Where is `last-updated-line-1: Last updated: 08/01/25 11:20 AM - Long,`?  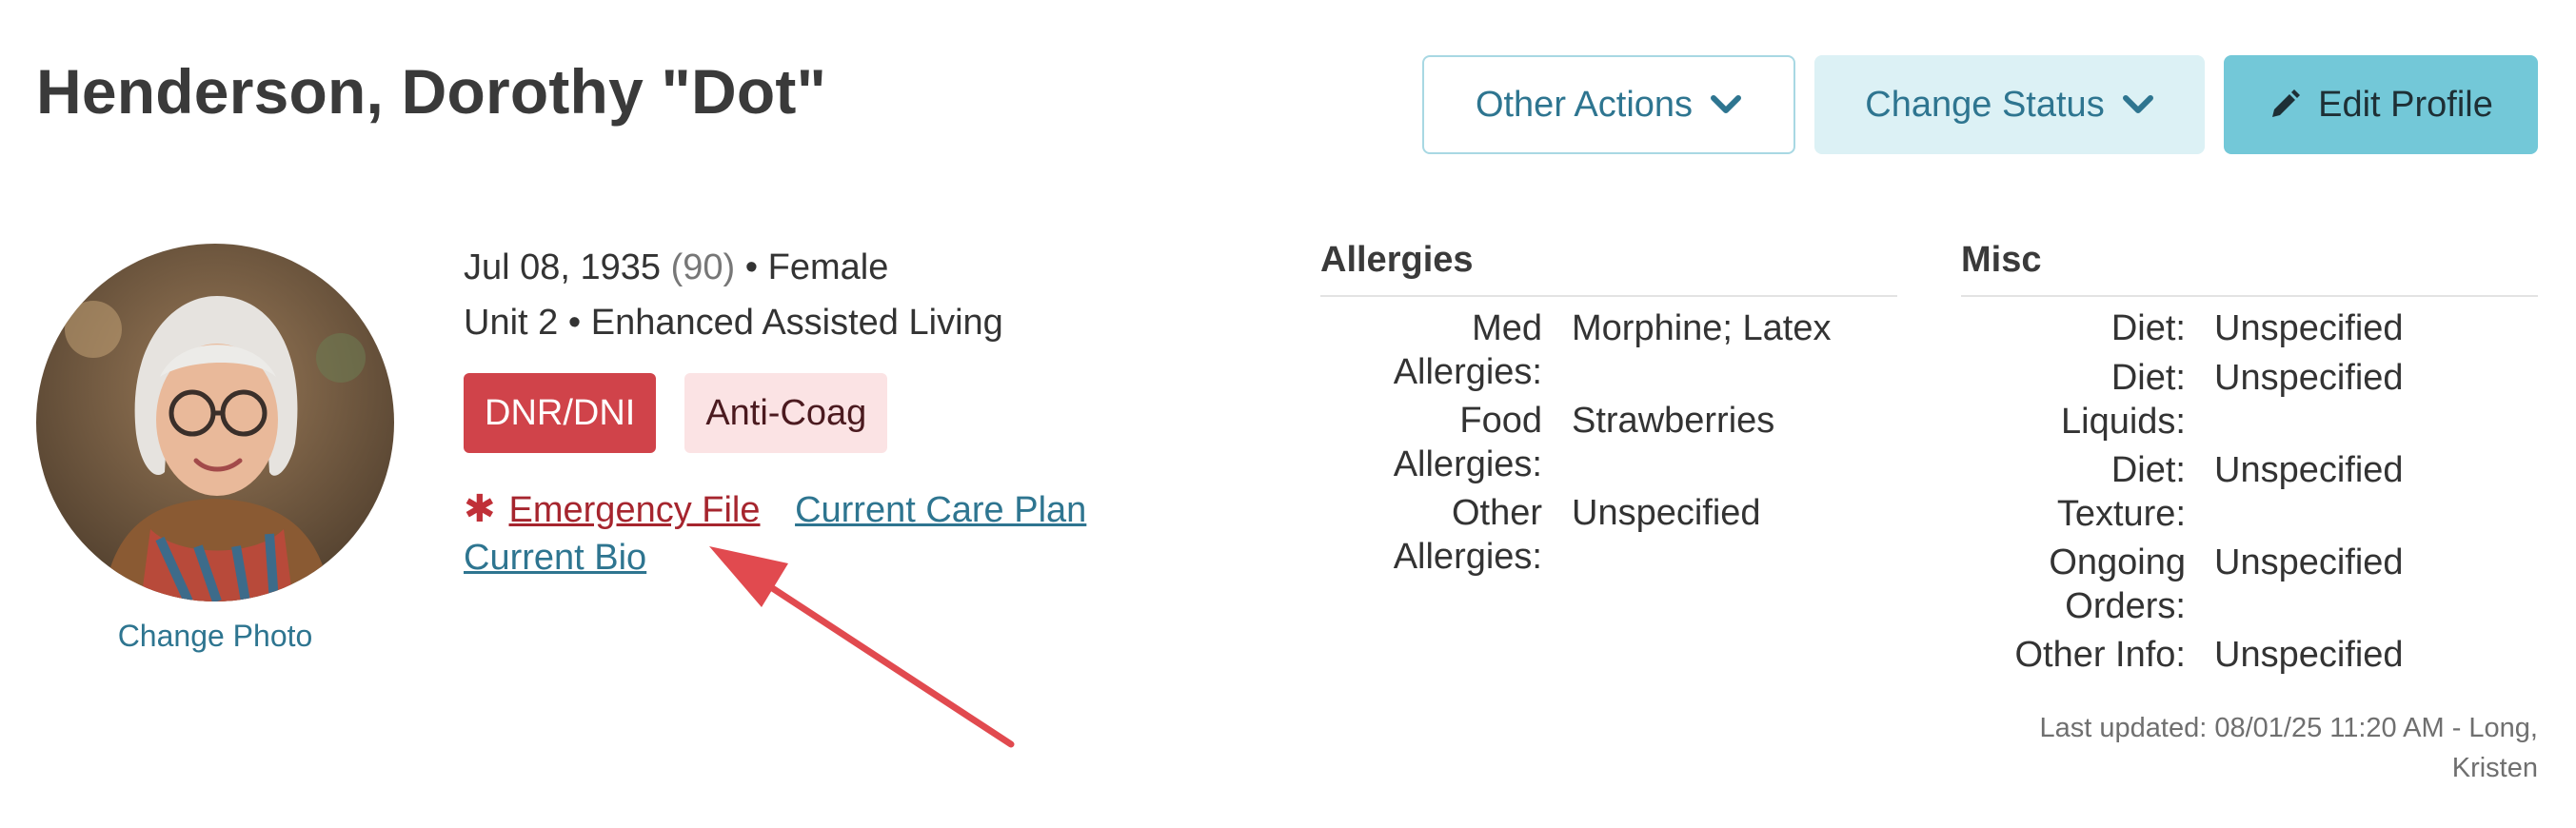
last-updated-line-1: Last updated: 08/01/25 11:20 AM - Long, is located at coordinates (2288, 728).